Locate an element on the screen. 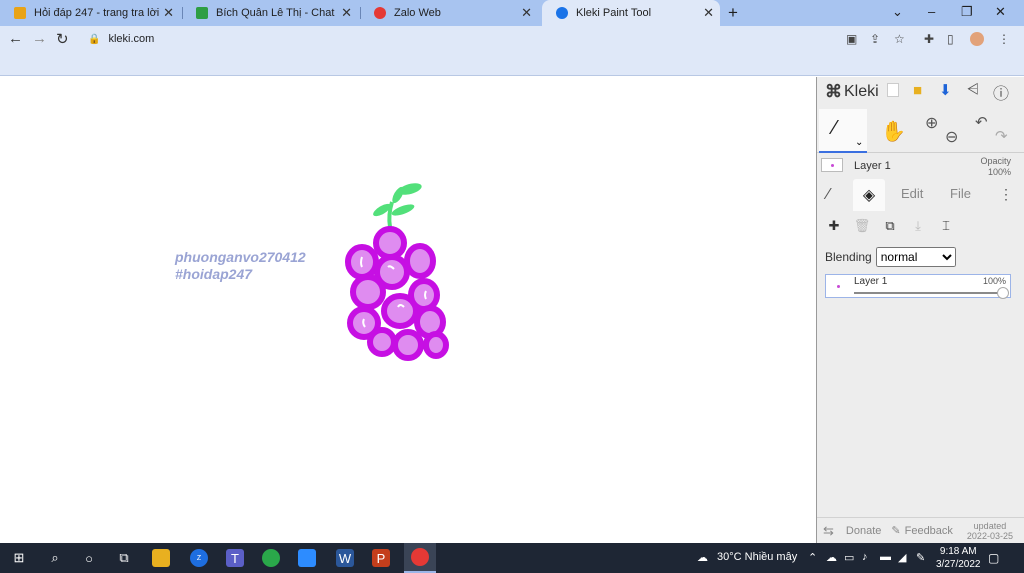 This screenshot has height=573, width=1024. more-menu-icon: ⋮ is located at coordinates (1006, 194).